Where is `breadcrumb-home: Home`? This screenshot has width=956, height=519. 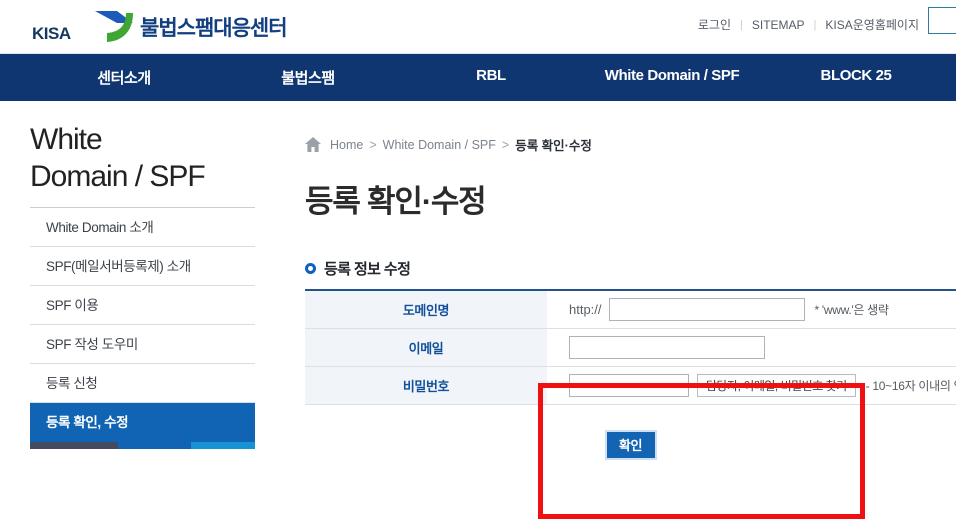 breadcrumb-home: Home is located at coordinates (346, 145).